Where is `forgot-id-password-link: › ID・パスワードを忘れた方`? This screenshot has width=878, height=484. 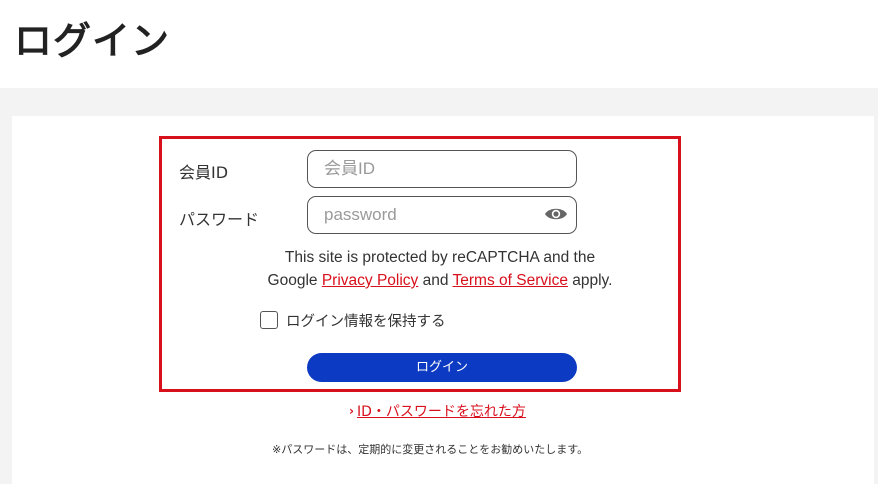
forgot-id-password-link: › ID・パスワードを忘れた方 is located at coordinates (437, 411).